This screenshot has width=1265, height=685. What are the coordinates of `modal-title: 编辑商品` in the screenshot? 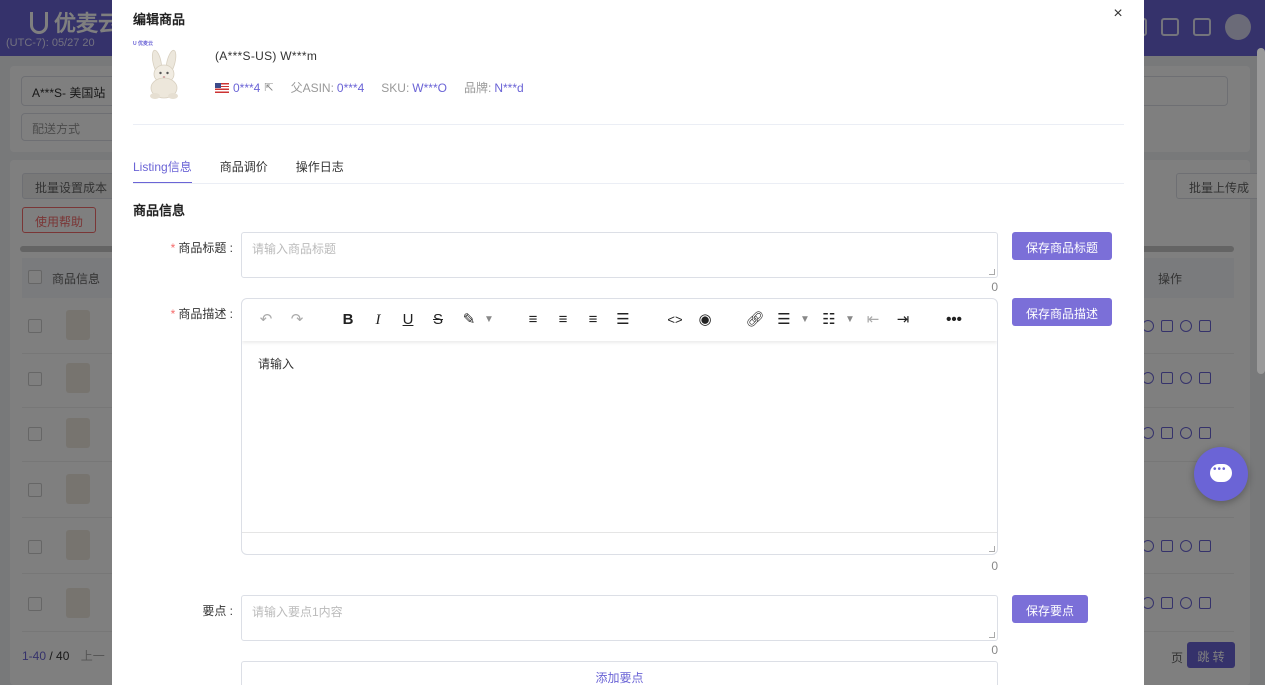 It's located at (159, 19).